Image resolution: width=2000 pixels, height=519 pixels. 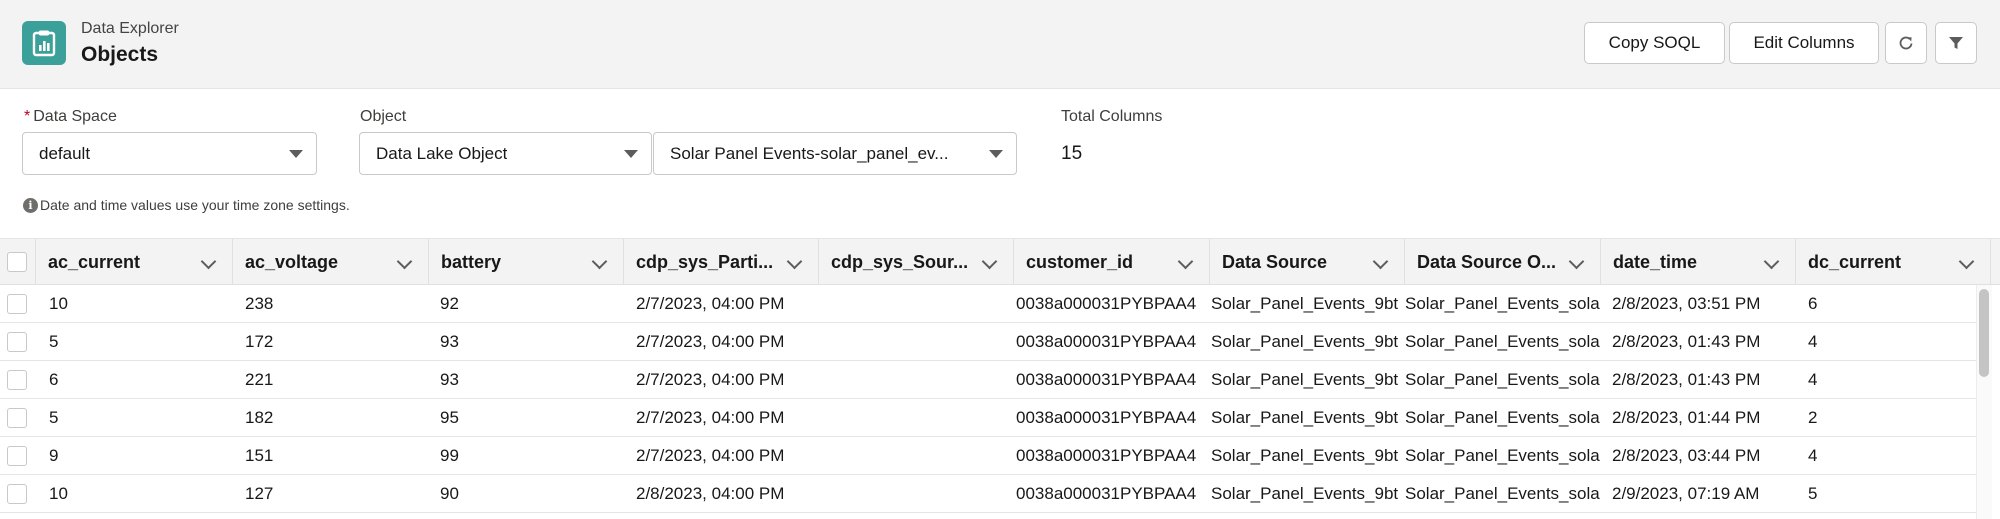 I want to click on table-cell: 2/8/2023, 03:44 PM, so click(x=1686, y=455).